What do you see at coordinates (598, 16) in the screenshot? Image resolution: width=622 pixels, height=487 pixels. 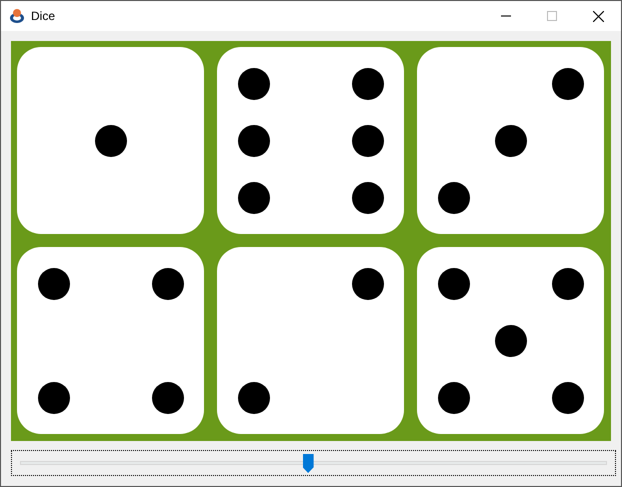 I see `close-icon` at bounding box center [598, 16].